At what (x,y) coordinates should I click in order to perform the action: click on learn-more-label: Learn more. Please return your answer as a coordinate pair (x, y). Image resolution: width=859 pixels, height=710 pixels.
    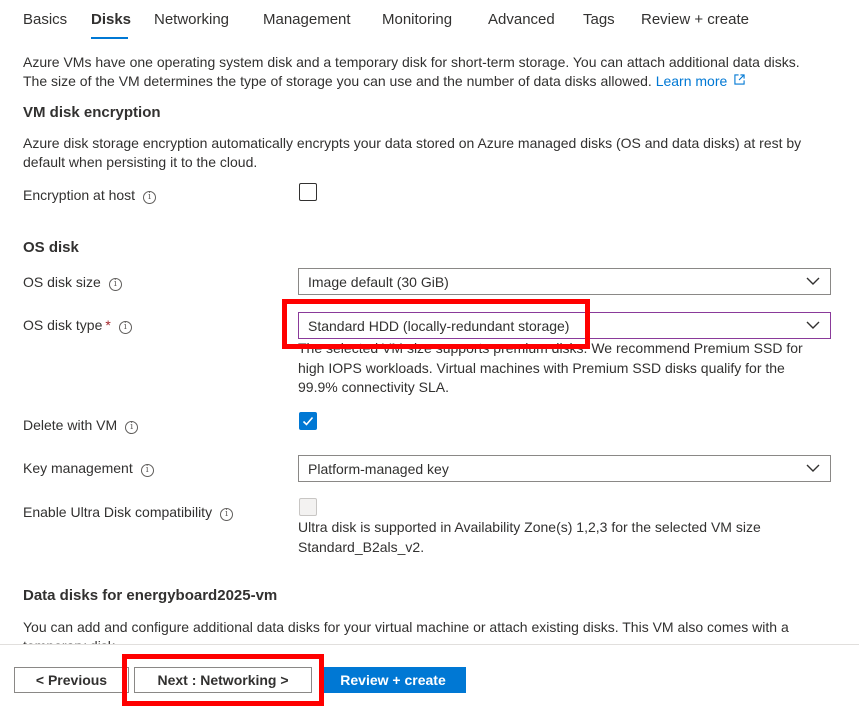
    Looking at the image, I should click on (691, 81).